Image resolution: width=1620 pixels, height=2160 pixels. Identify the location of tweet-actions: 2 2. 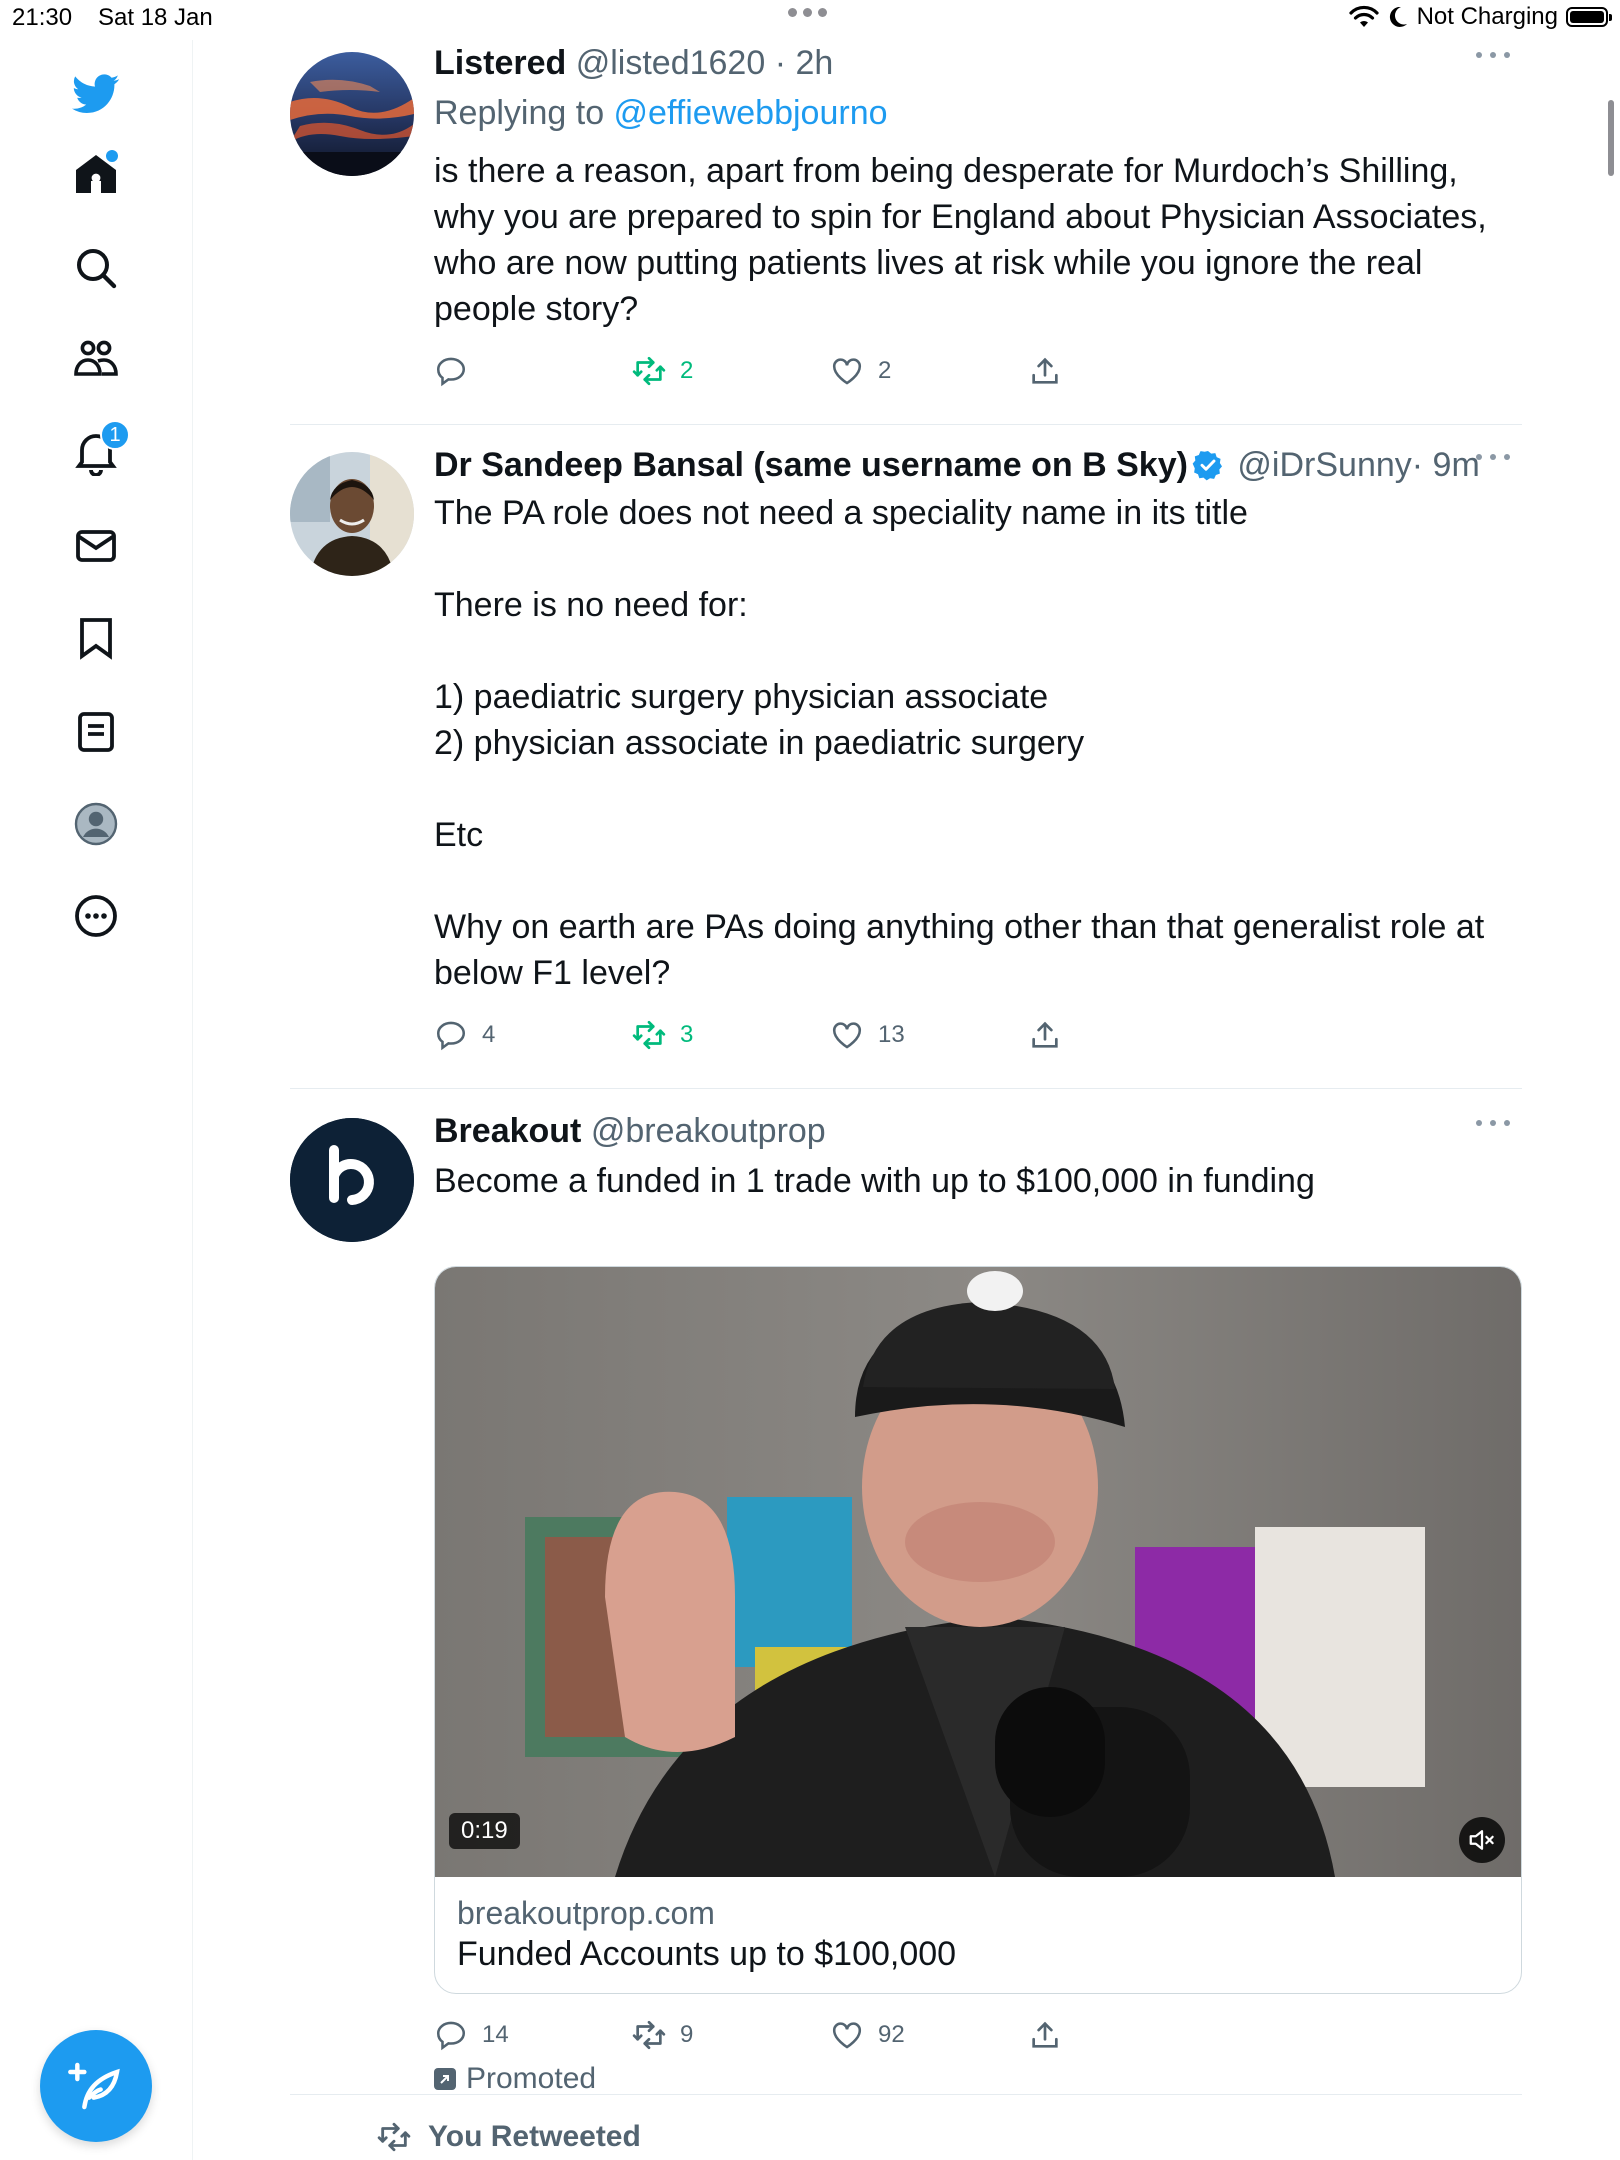
(974, 371).